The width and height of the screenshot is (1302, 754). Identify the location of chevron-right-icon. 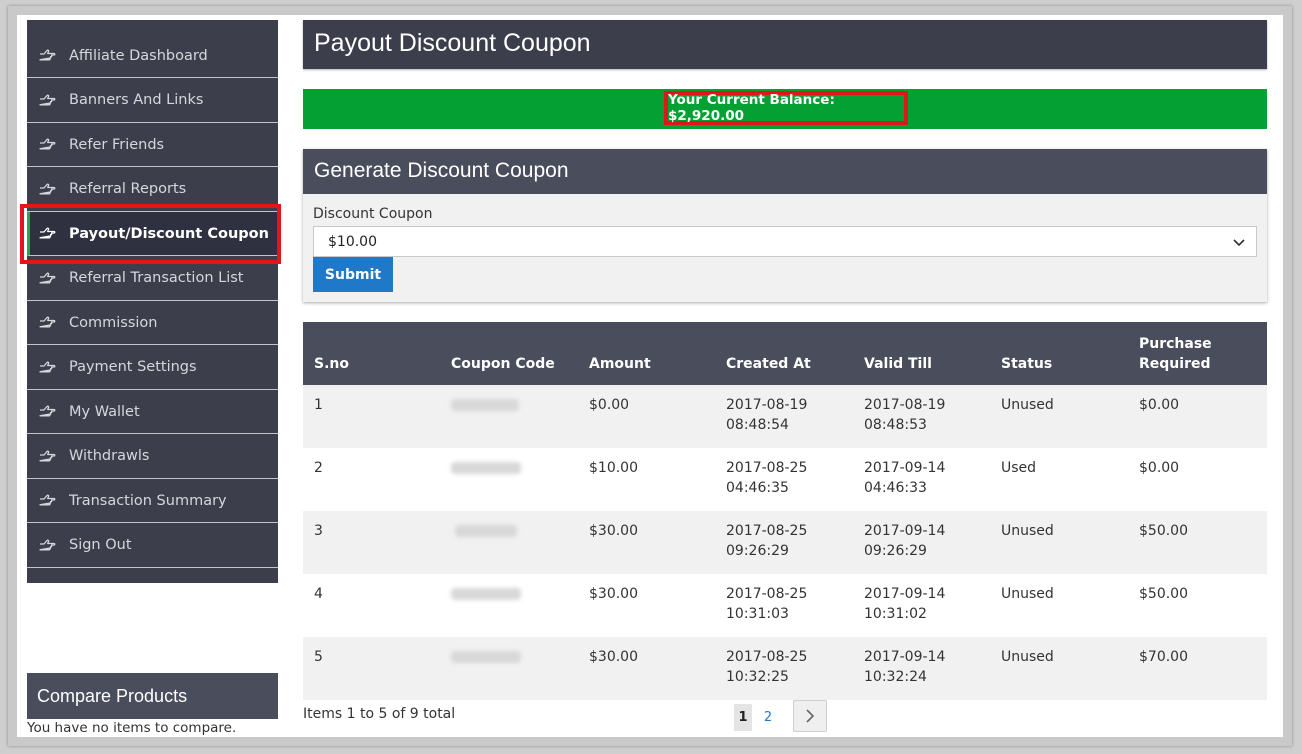
(810, 716).